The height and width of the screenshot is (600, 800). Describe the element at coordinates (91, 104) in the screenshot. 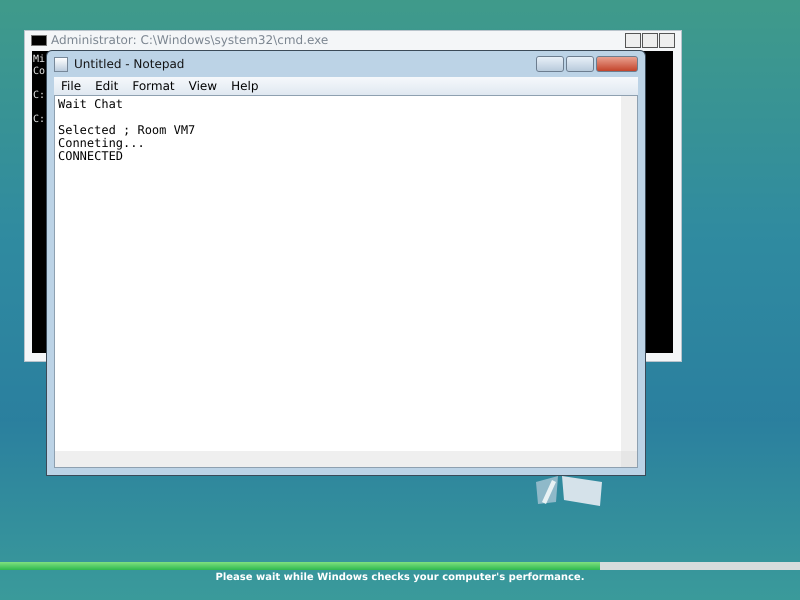

I see `text-line: Wait Chat` at that location.